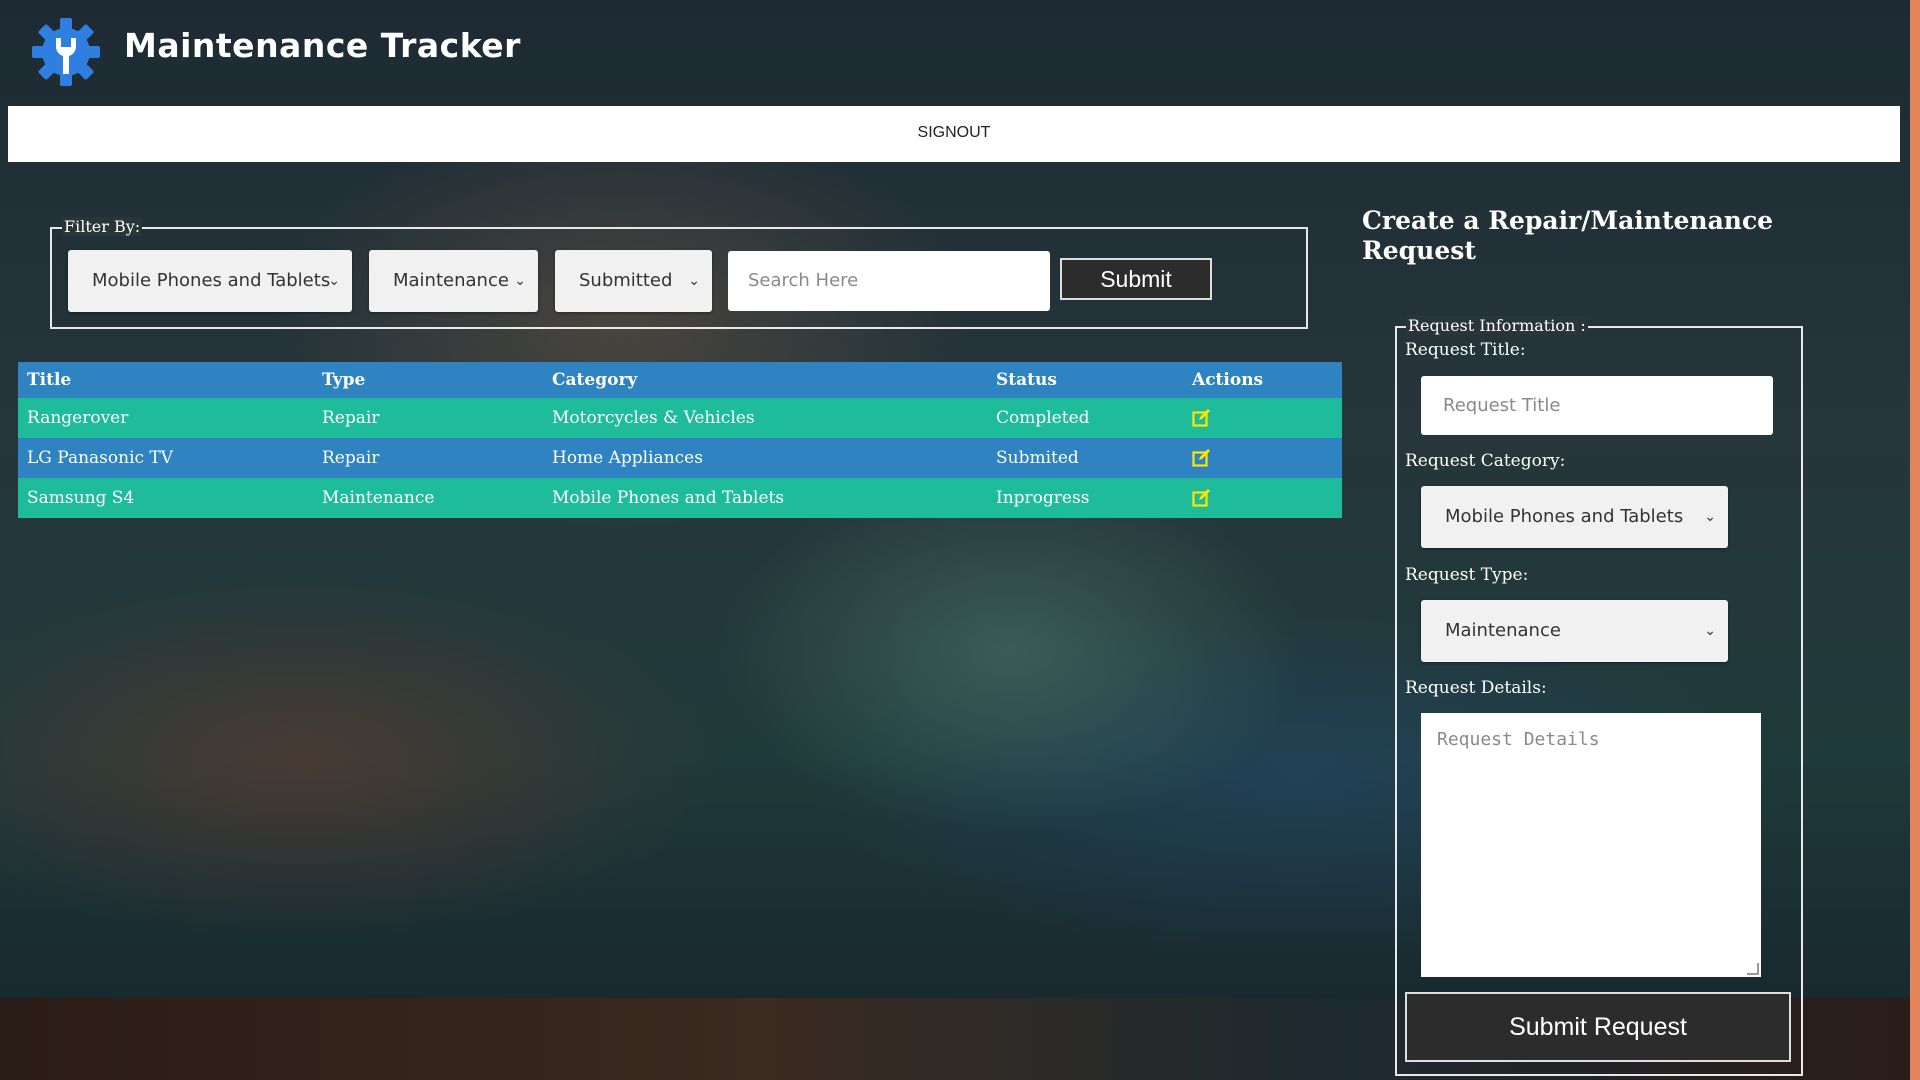 Image resolution: width=1920 pixels, height=1080 pixels. What do you see at coordinates (626, 280) in the screenshot?
I see `filter-status-value: Submitted` at bounding box center [626, 280].